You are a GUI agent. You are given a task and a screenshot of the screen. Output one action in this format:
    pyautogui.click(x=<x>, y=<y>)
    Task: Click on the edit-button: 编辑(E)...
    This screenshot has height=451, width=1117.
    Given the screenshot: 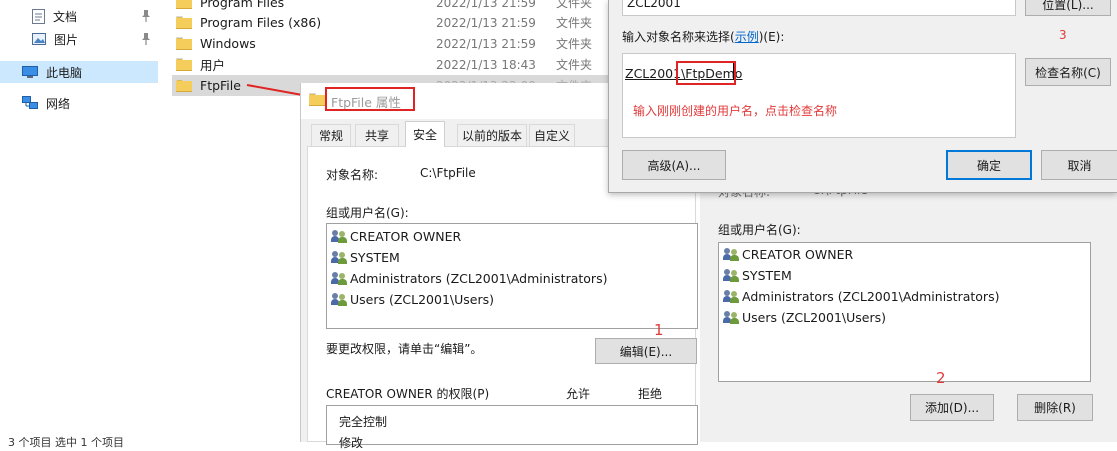 What is the action you would take?
    pyautogui.click(x=646, y=351)
    